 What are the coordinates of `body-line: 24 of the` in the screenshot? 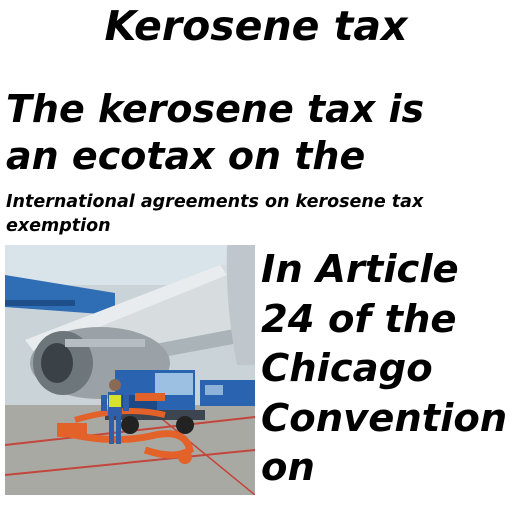 It's located at (359, 319).